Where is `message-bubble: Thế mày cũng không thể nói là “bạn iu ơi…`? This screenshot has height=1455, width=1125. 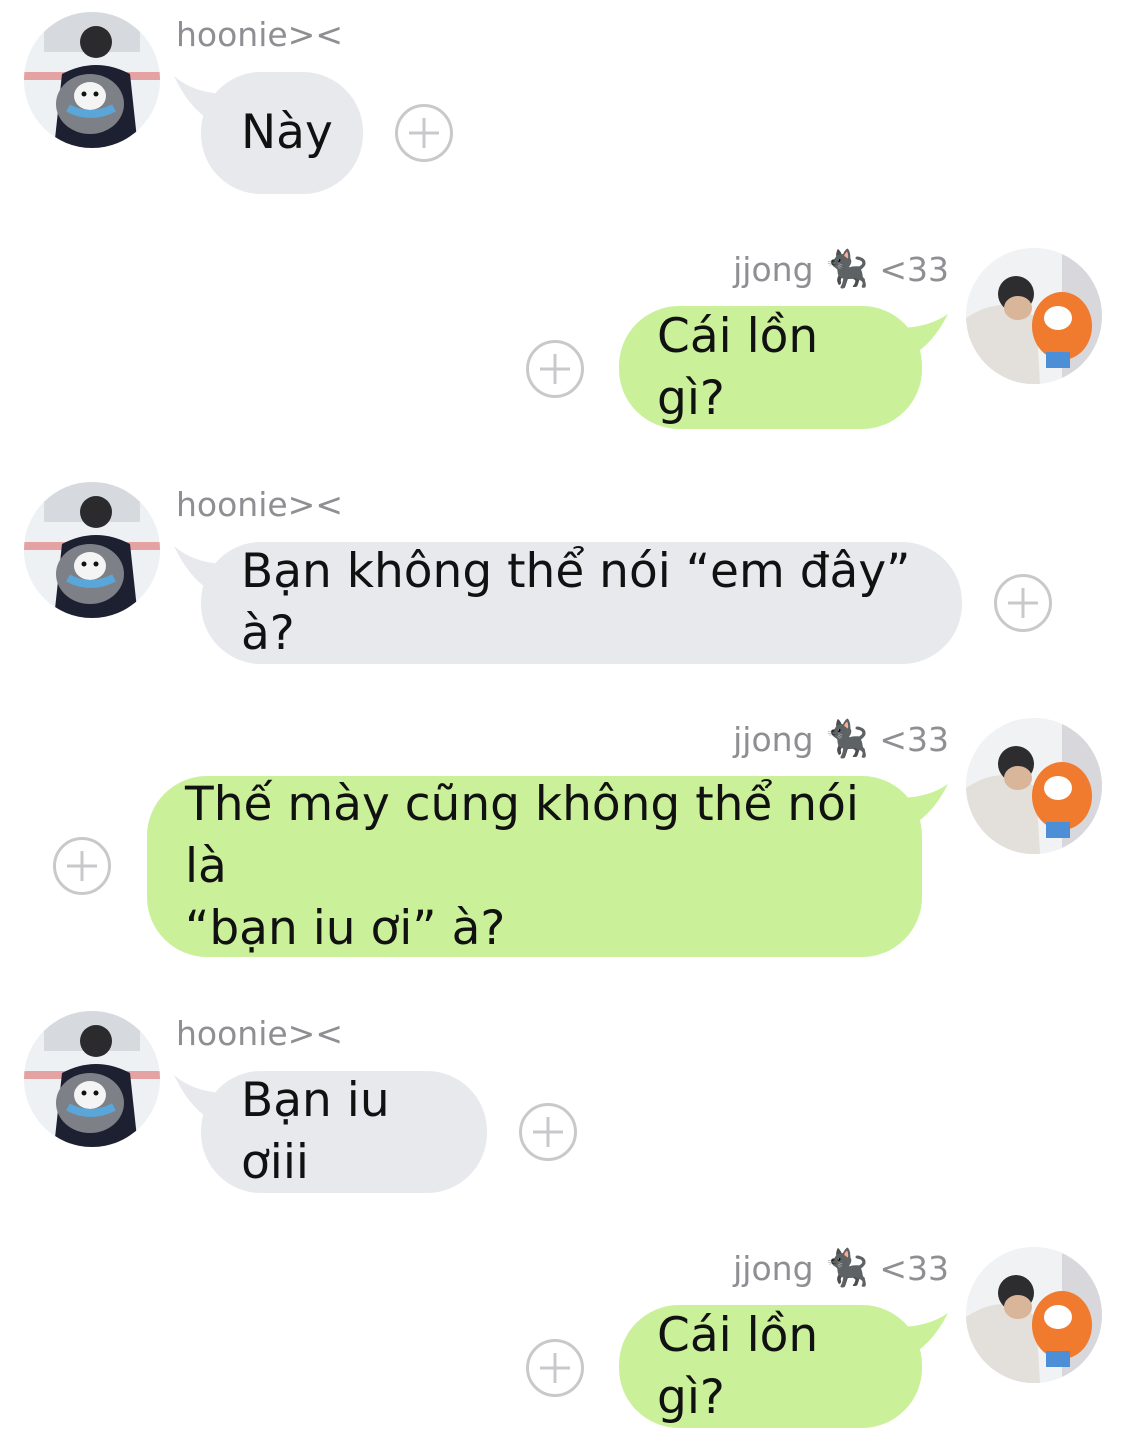 message-bubble: Thế mày cũng không thể nói là “bạn iu ơi… is located at coordinates (534, 866).